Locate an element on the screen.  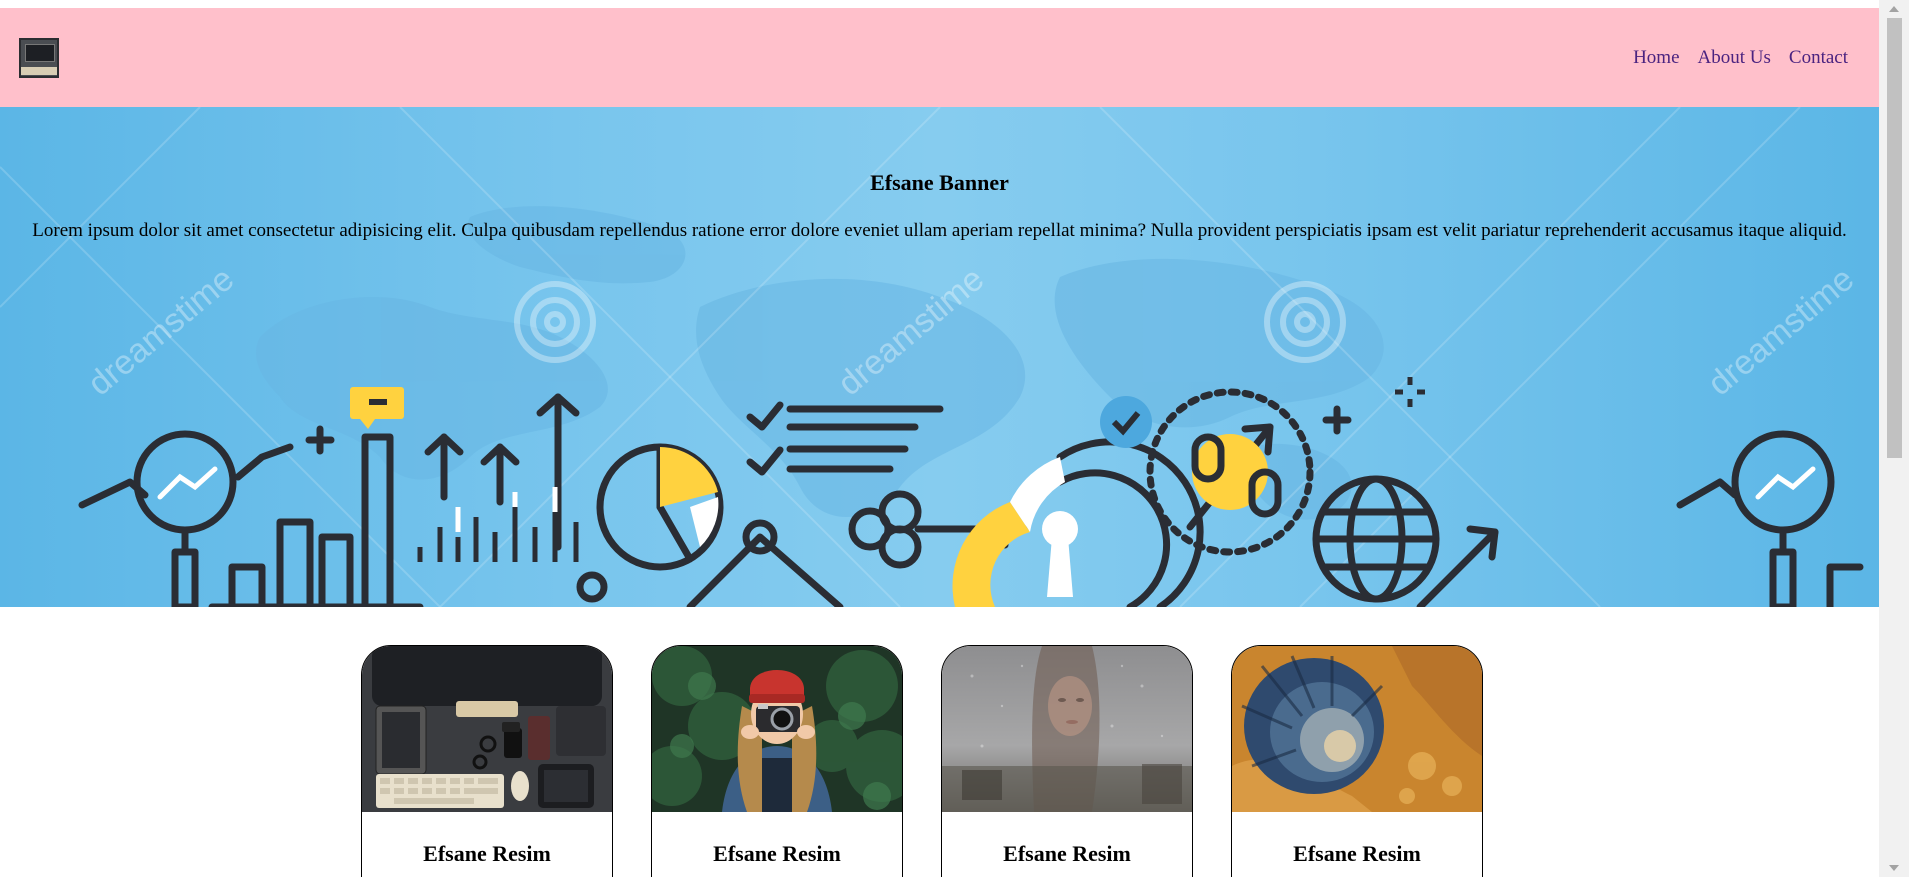
woman-behind-rainy-glass-photo is located at coordinates (1067, 729).